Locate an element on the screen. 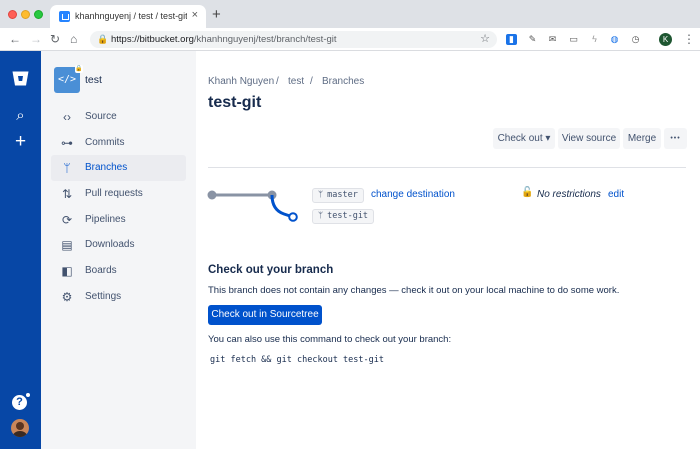 Image resolution: width=700 pixels, height=449 pixels. checkout-section-title: Check out your branch is located at coordinates (271, 270).